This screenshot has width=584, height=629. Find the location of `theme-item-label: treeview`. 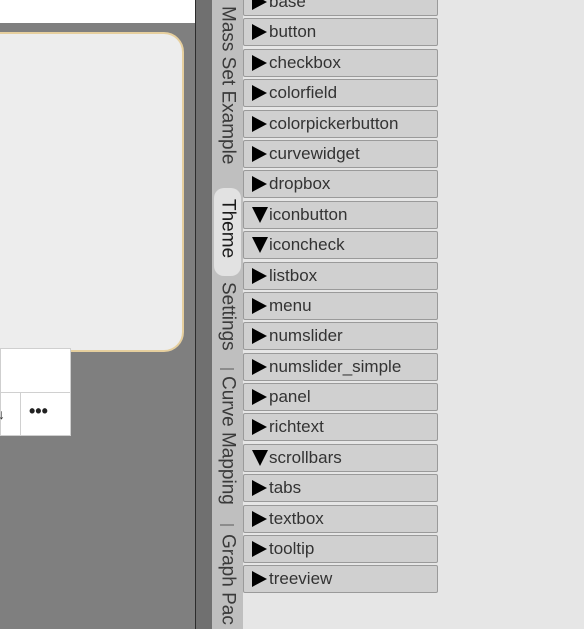

theme-item-label: treeview is located at coordinates (301, 579).